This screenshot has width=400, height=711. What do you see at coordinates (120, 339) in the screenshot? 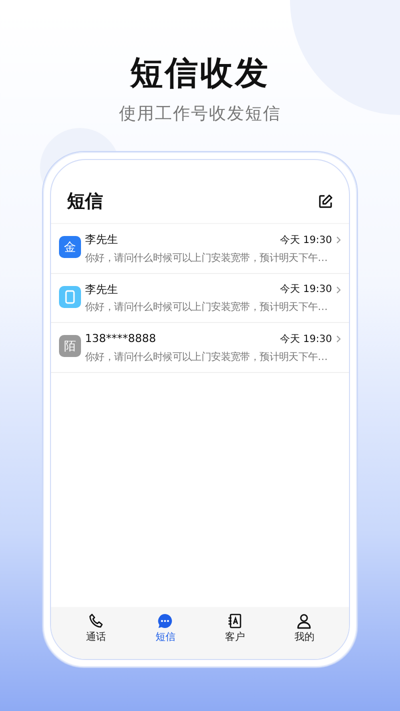
I see `contact-name: 138****8888` at bounding box center [120, 339].